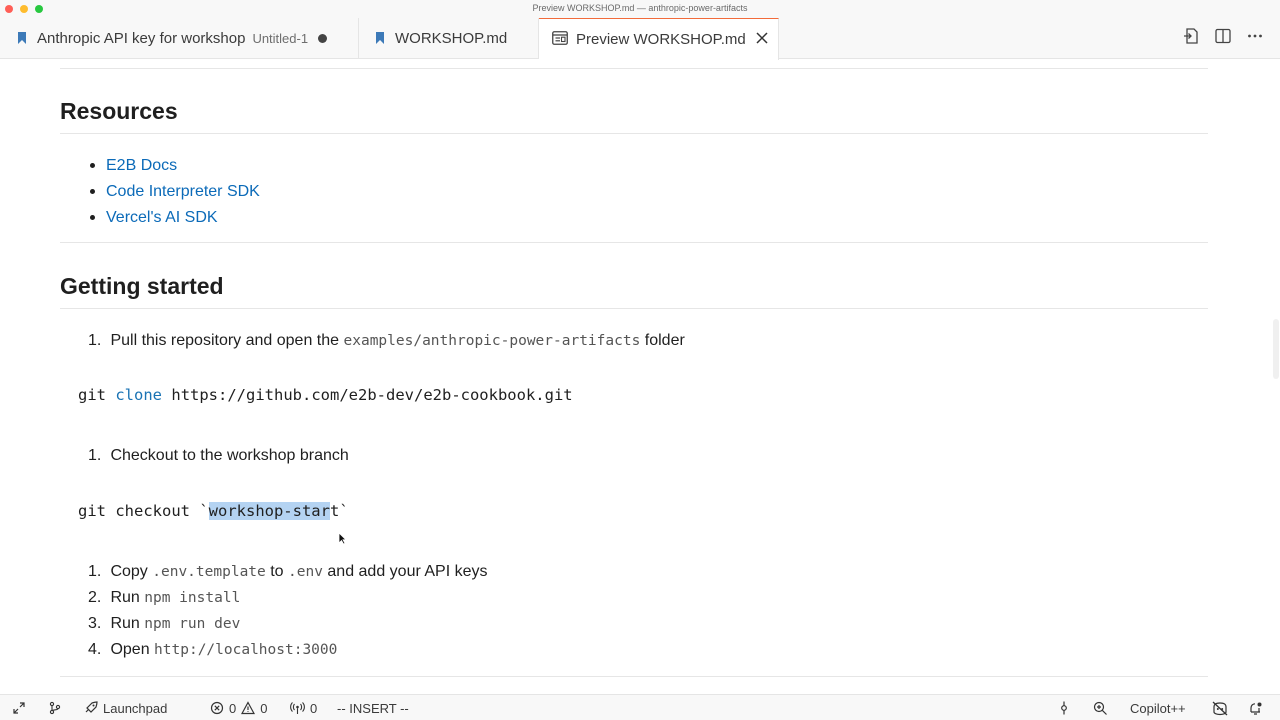 This screenshot has height=720, width=1280. I want to click on code-interpreter-sdk-link: Code Interpreter SDK, so click(183, 191).